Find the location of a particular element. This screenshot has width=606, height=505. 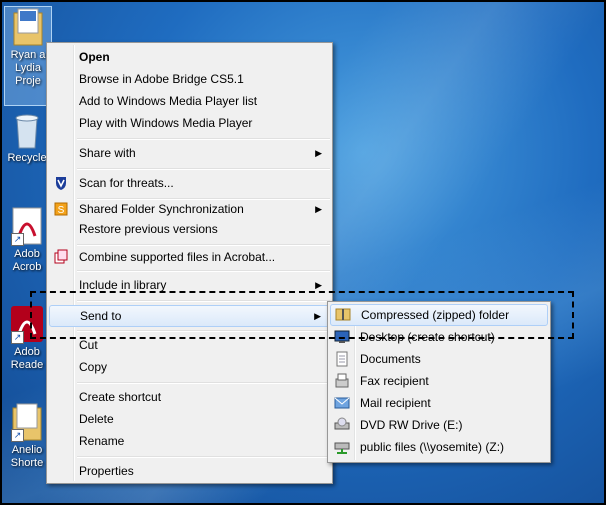

sync-folder-icon: S is located at coordinates (61, 209).